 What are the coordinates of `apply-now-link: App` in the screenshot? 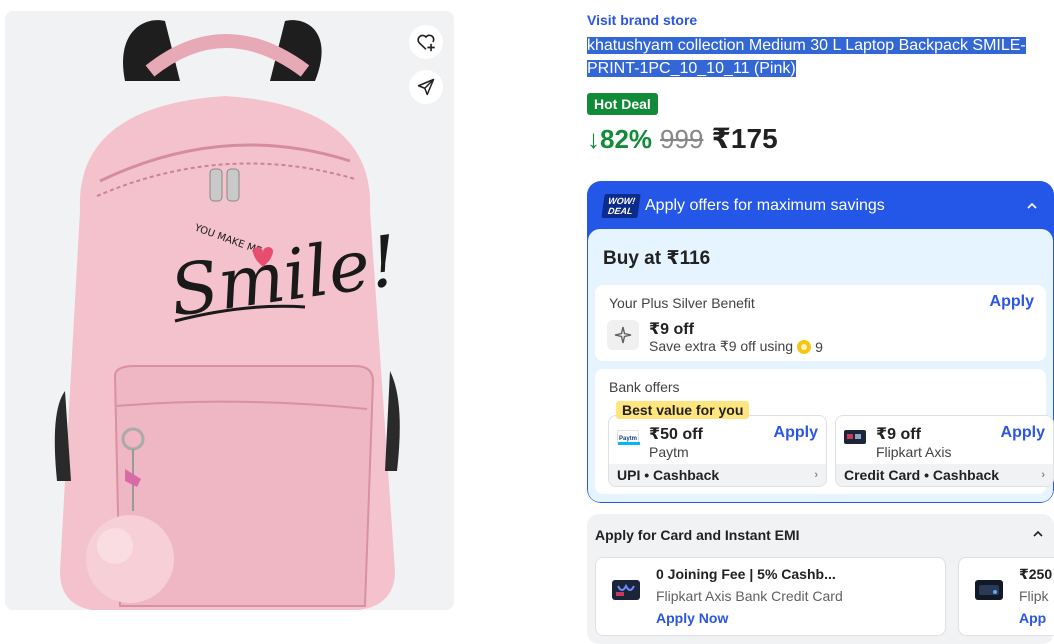 It's located at (1032, 618).